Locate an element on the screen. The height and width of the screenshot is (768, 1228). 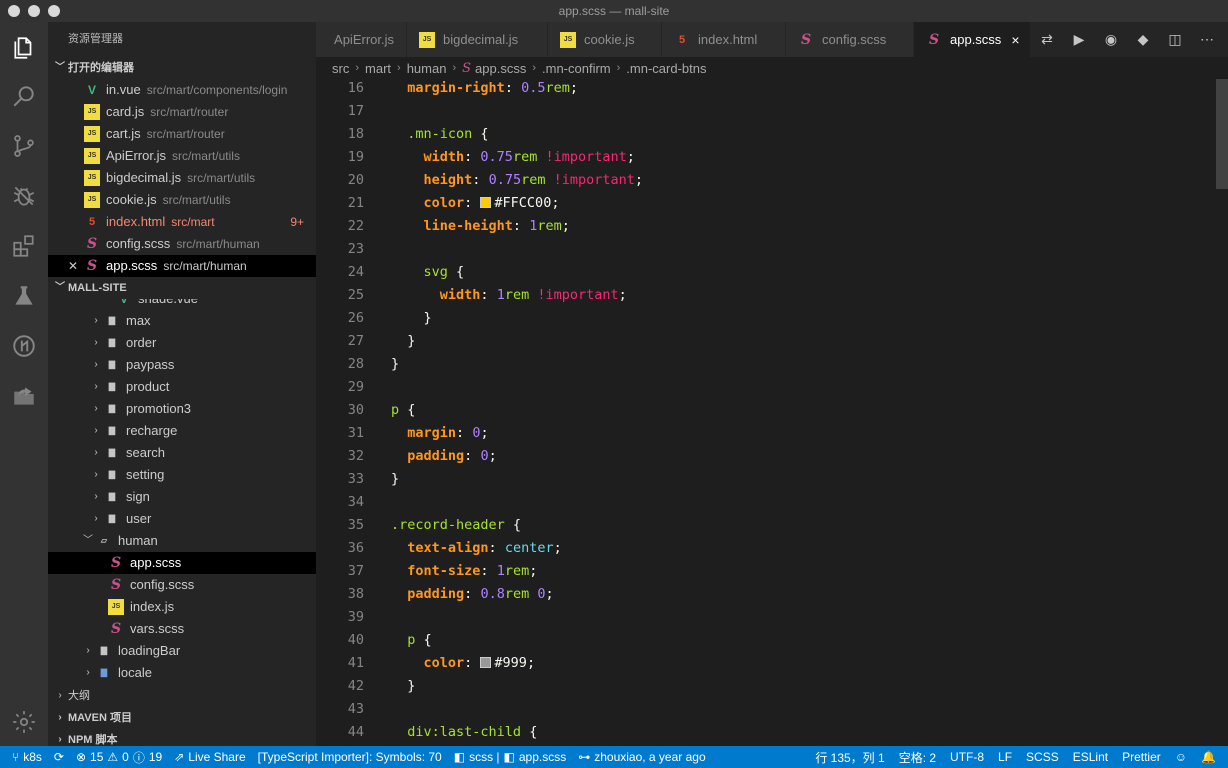
code-line: 30 p { is located at coordinates (766, 410).